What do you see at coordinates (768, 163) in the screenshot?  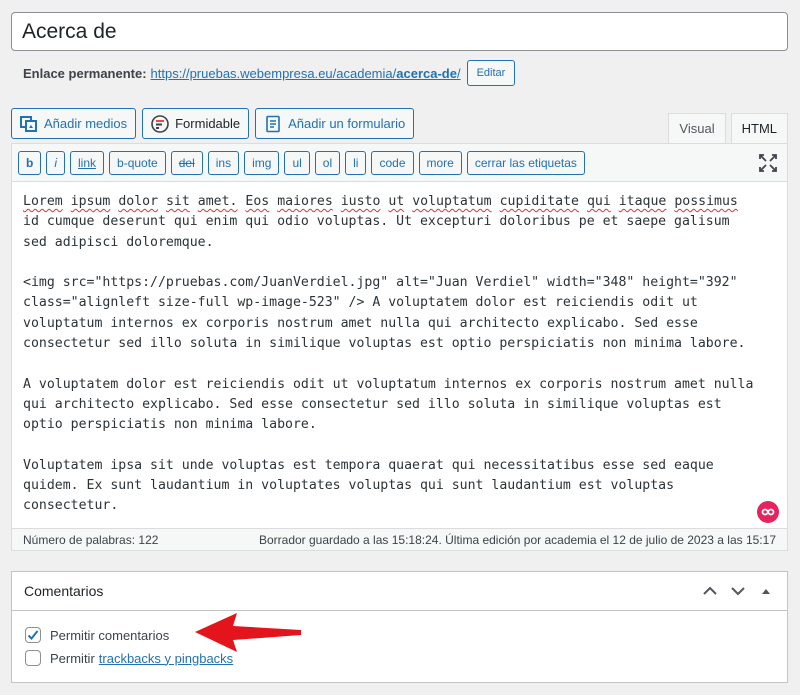 I see `fullscreen-icon` at bounding box center [768, 163].